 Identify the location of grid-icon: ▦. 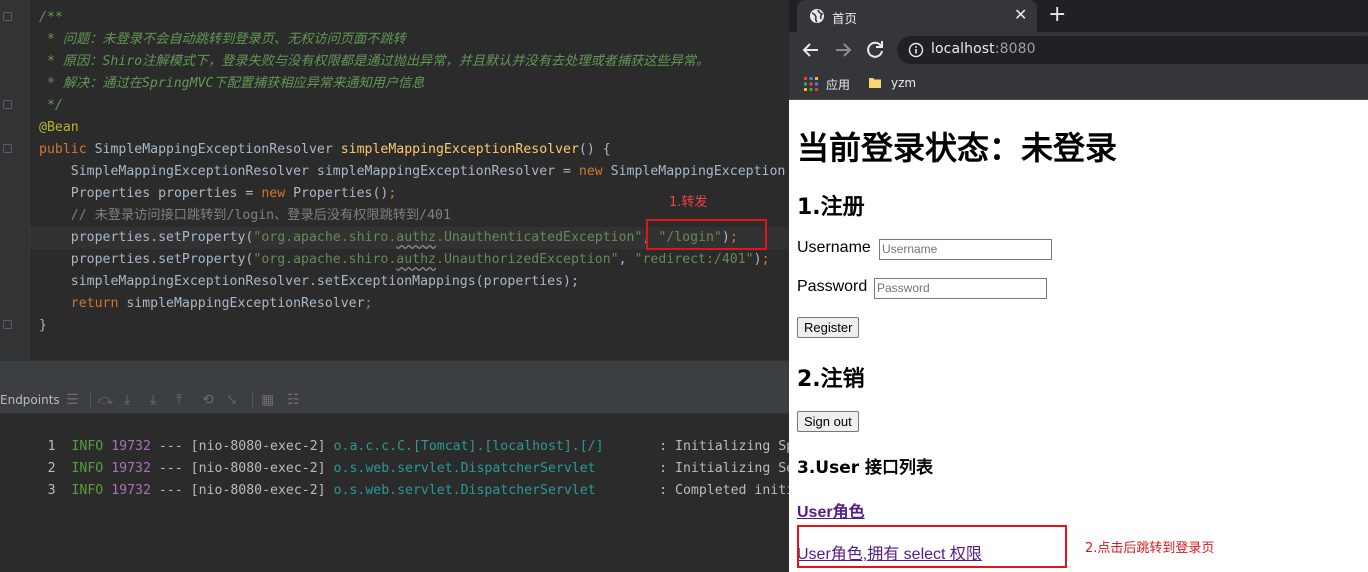
(267, 400).